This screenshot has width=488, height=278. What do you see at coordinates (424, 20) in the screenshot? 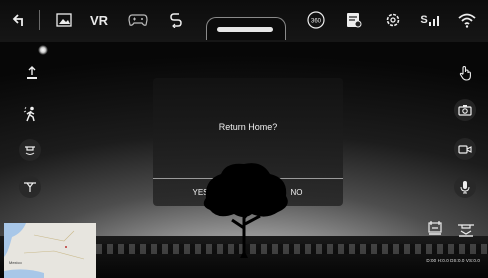
I see `signal-label: S` at bounding box center [424, 20].